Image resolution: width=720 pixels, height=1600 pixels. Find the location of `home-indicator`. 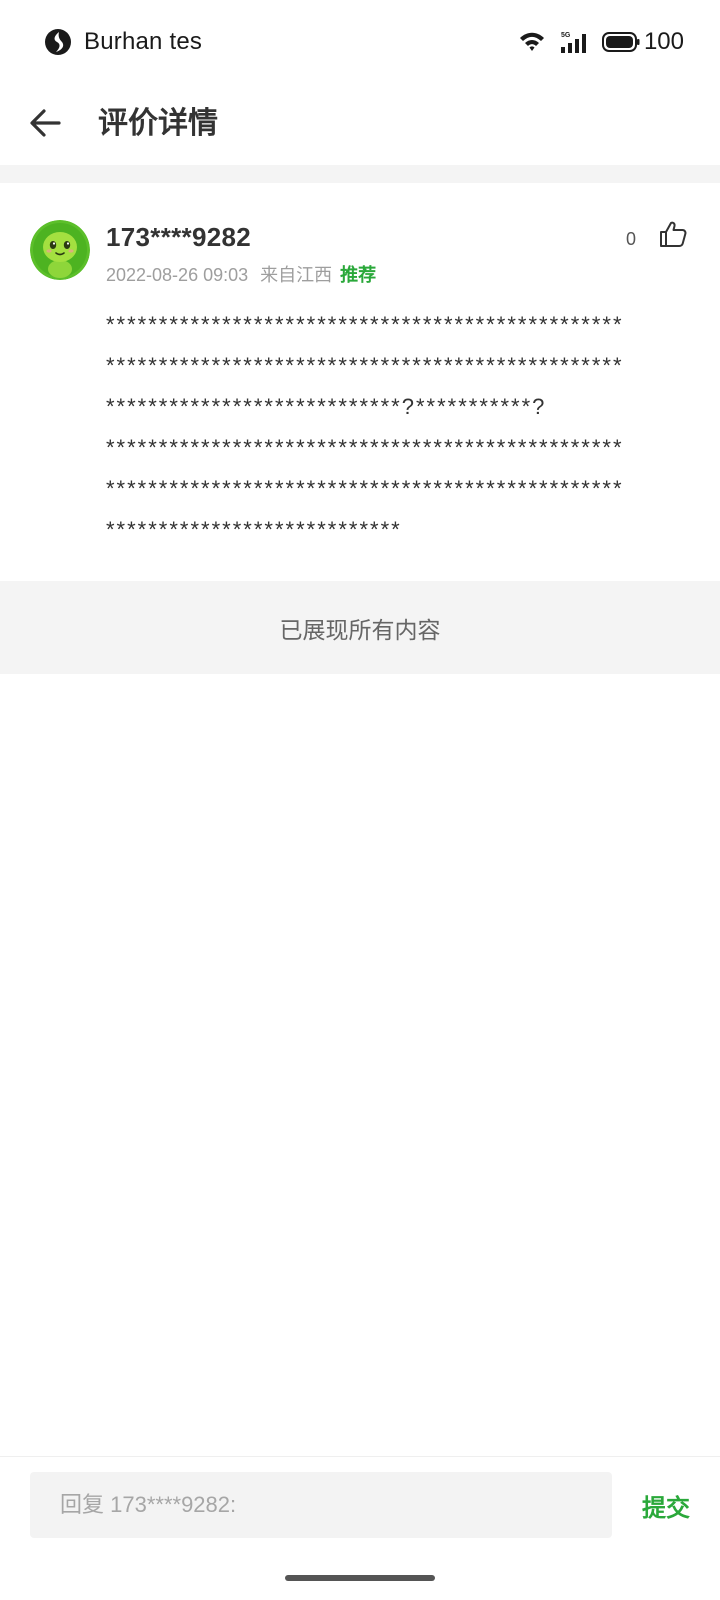

home-indicator is located at coordinates (360, 1578).